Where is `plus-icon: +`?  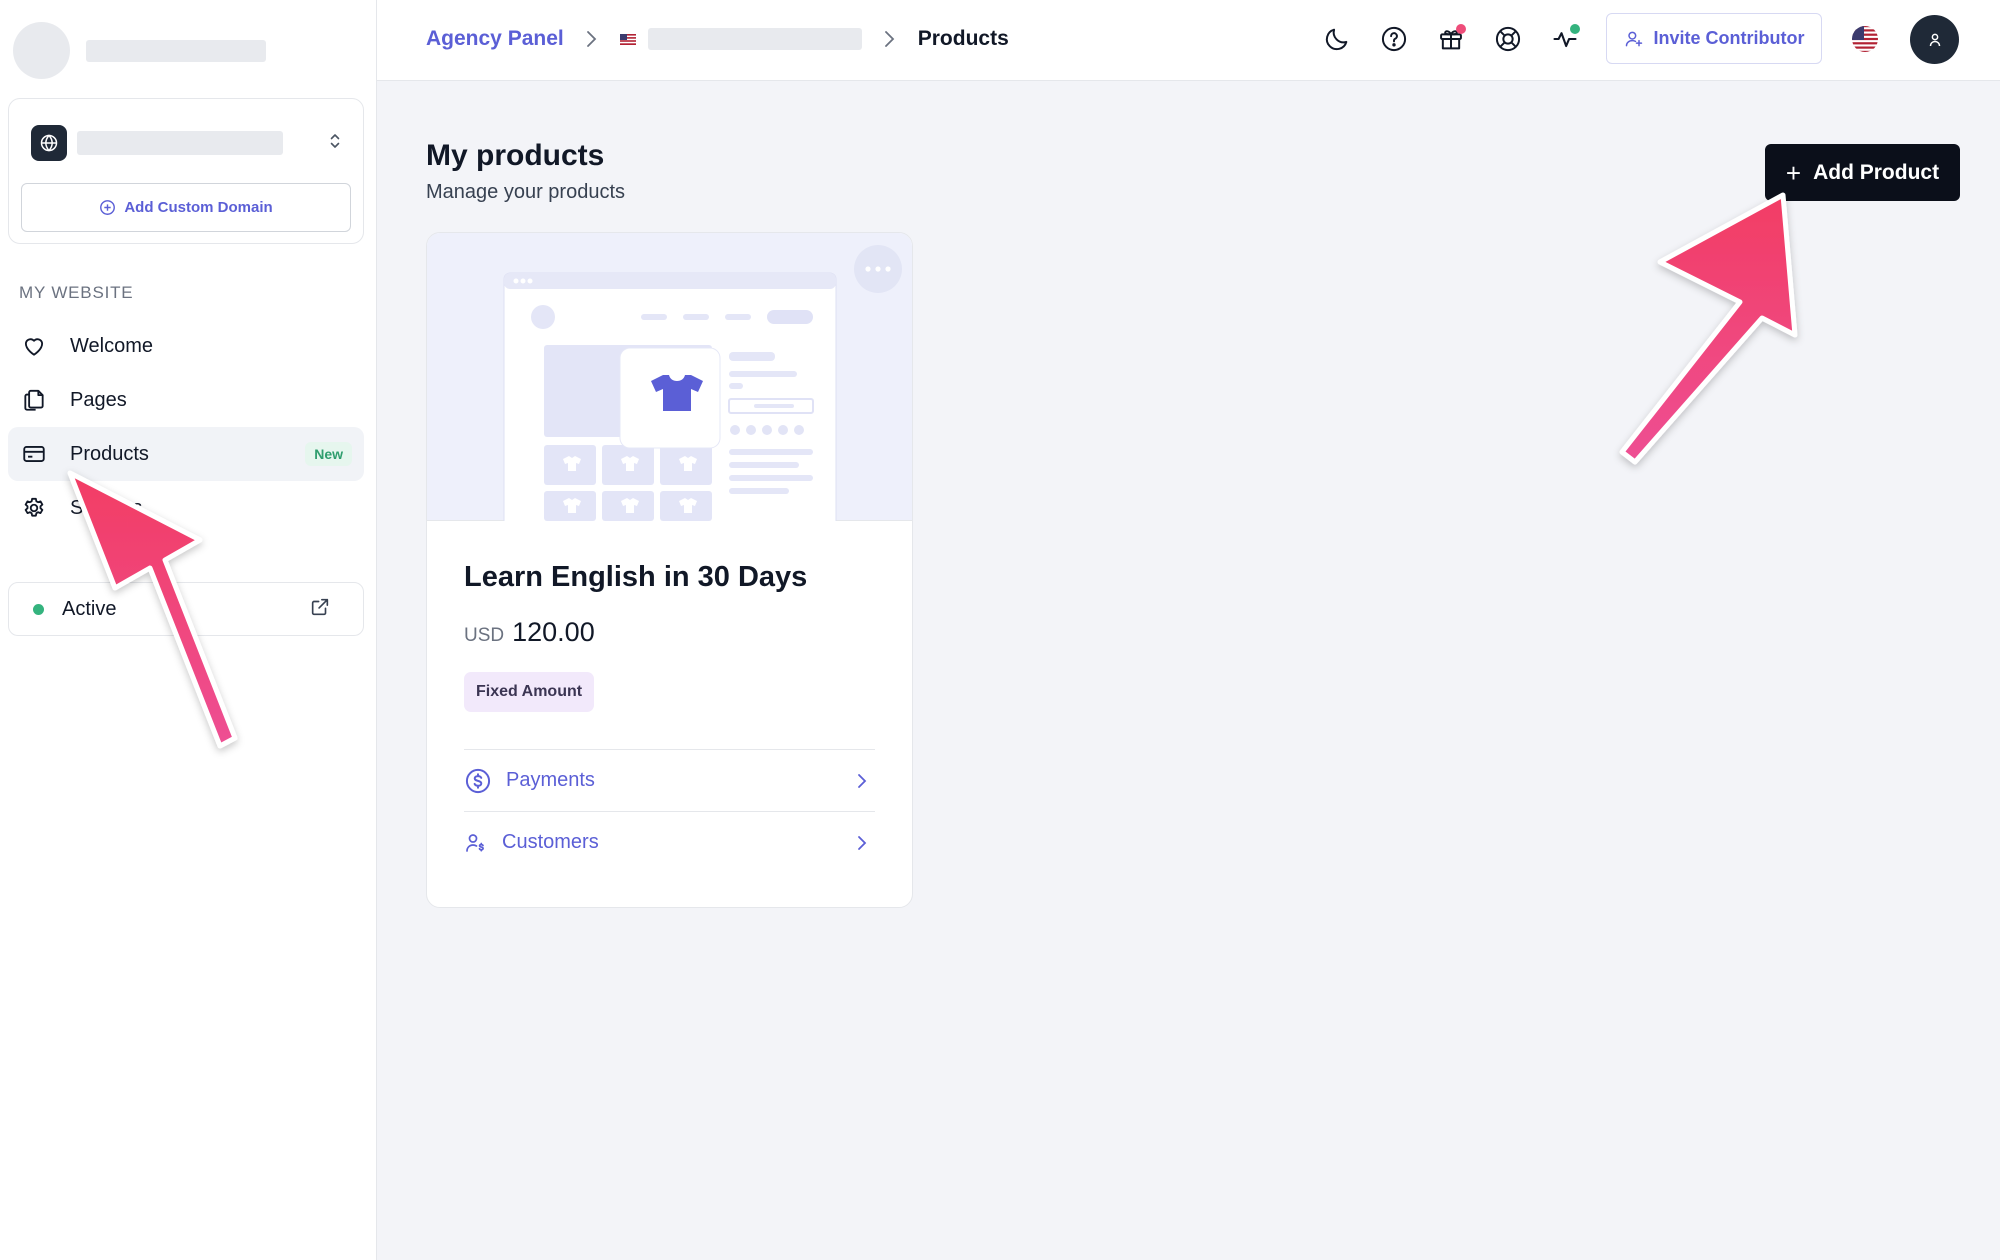 plus-icon: + is located at coordinates (1793, 172).